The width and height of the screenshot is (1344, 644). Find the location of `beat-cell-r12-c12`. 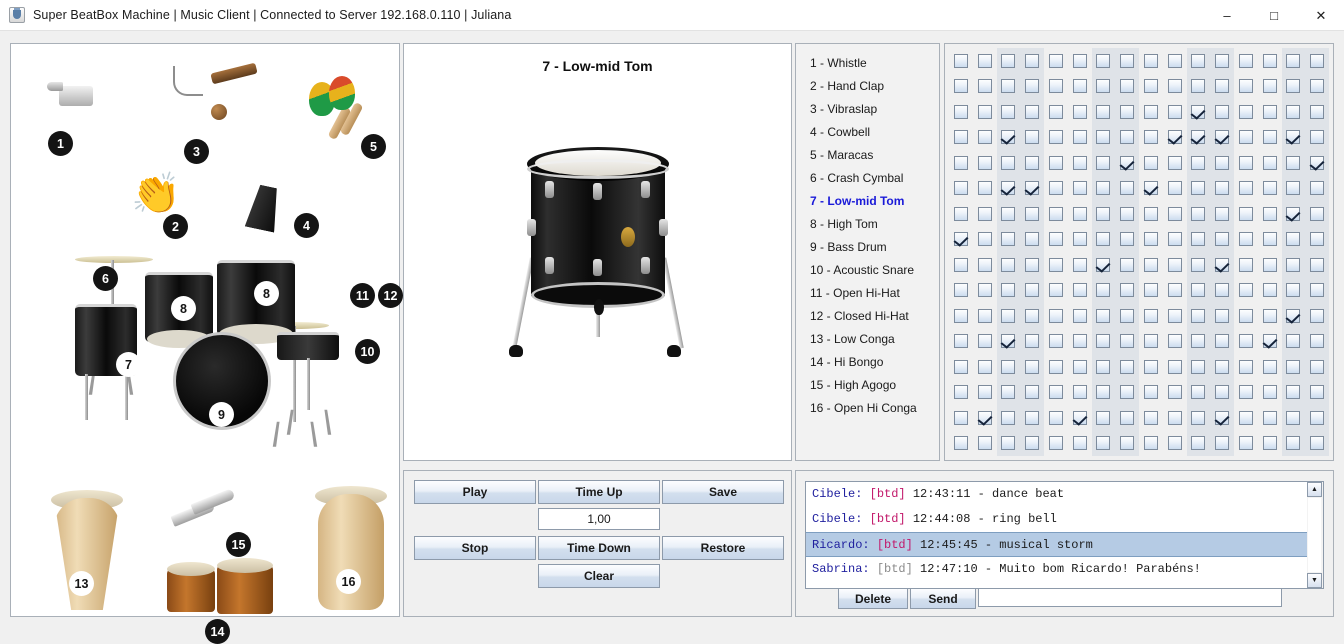

beat-cell-r12-c12 is located at coordinates (1222, 341).